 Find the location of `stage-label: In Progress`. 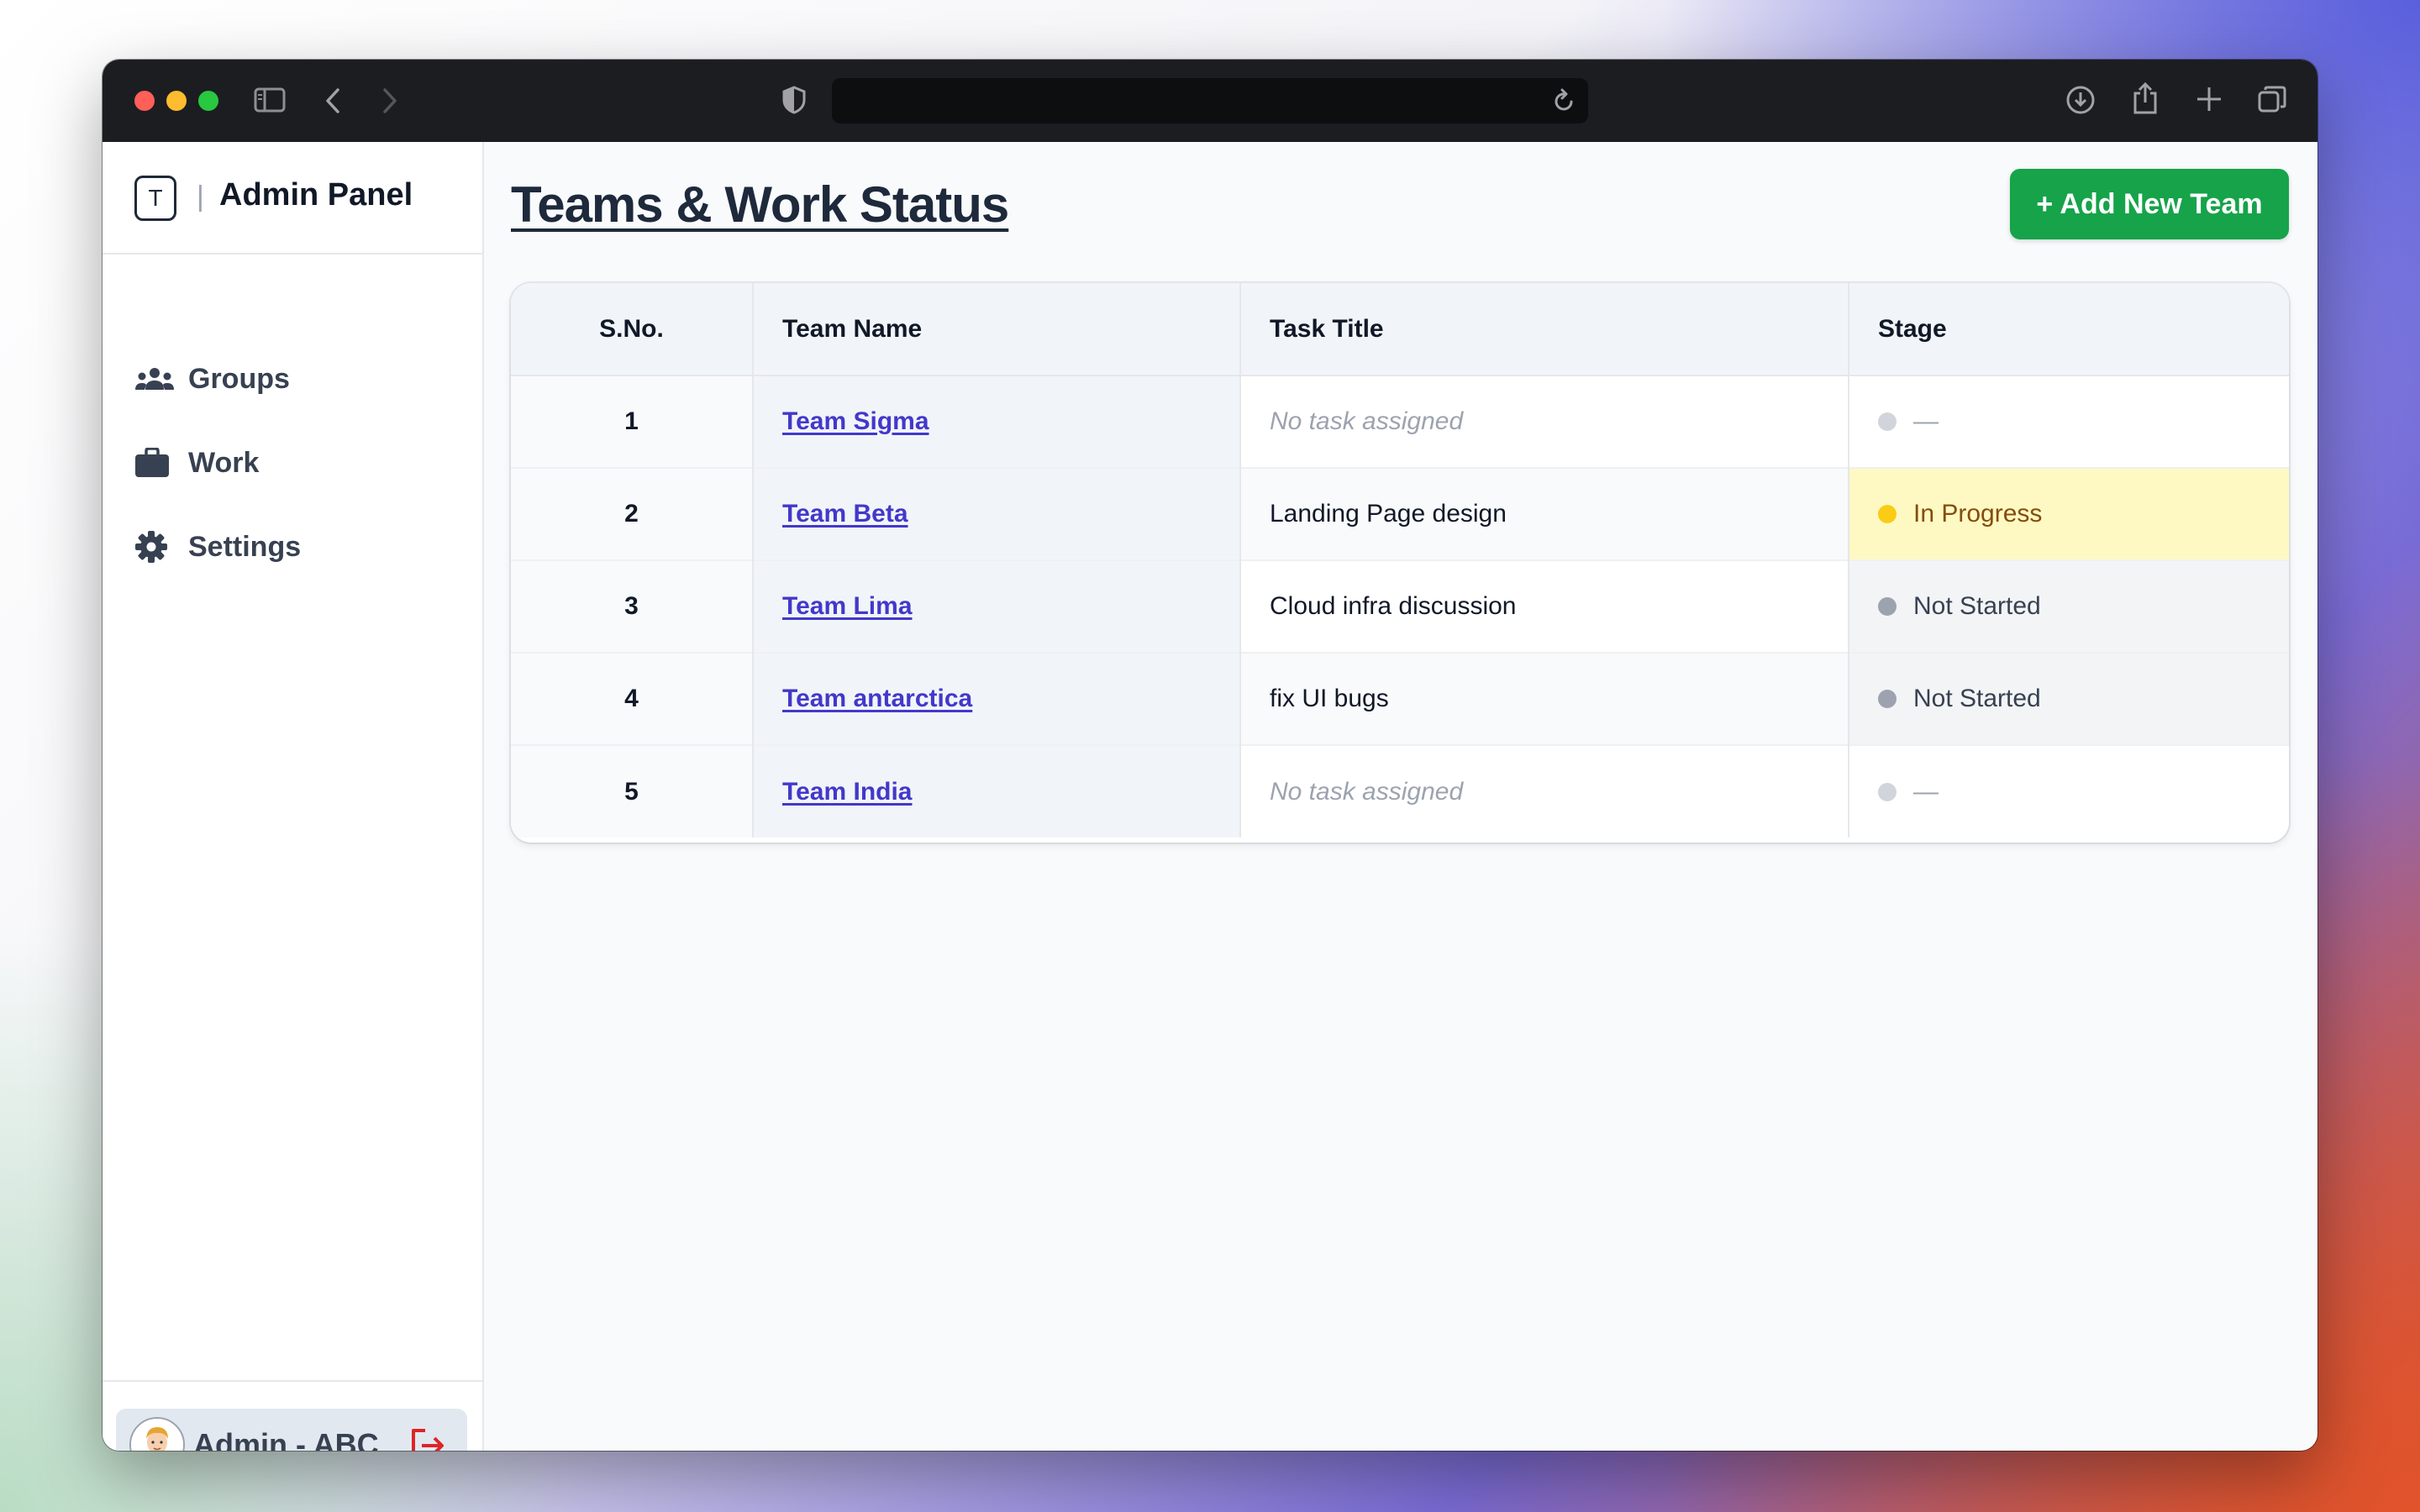

stage-label: In Progress is located at coordinates (1978, 514).